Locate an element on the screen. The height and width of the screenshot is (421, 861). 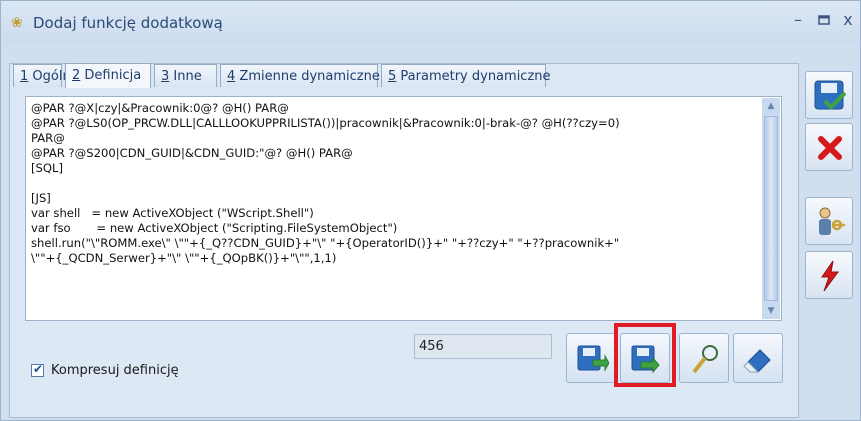
tab-inne: 3 Inne is located at coordinates (185, 75).